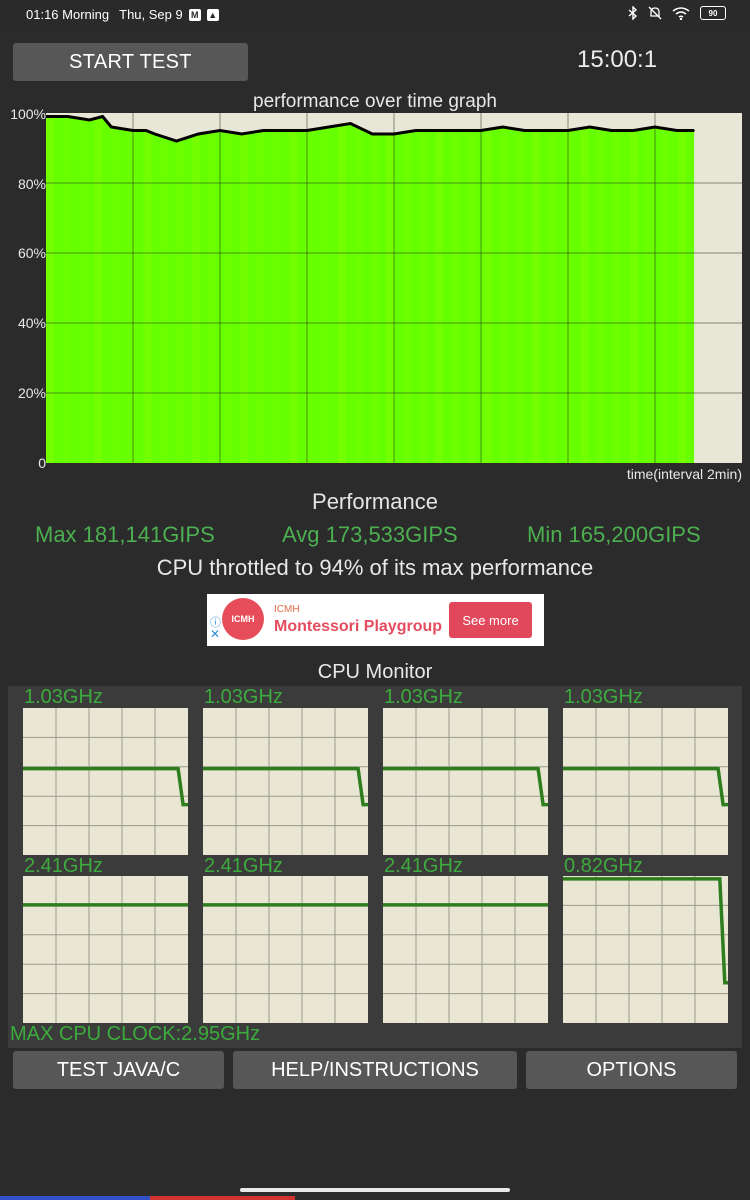 The width and height of the screenshot is (750, 1200). What do you see at coordinates (375, 15) in the screenshot?
I see `status-bar: 01:16 Morning Thu, Sep 9 M ▲ 90` at bounding box center [375, 15].